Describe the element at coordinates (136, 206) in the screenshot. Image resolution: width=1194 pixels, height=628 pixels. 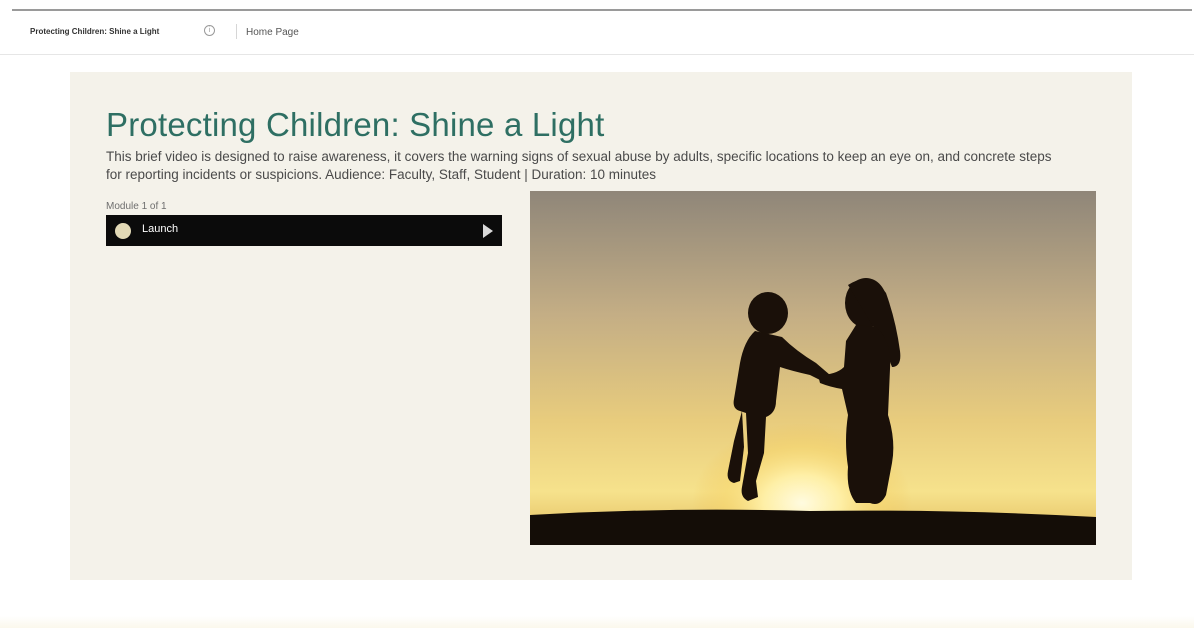
I see `module-counter: Module 1 of 1` at that location.